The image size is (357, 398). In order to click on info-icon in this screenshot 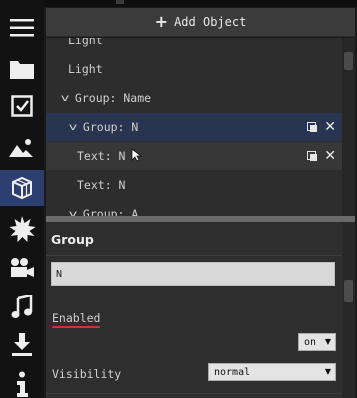, I will do `click(22, 382)`.